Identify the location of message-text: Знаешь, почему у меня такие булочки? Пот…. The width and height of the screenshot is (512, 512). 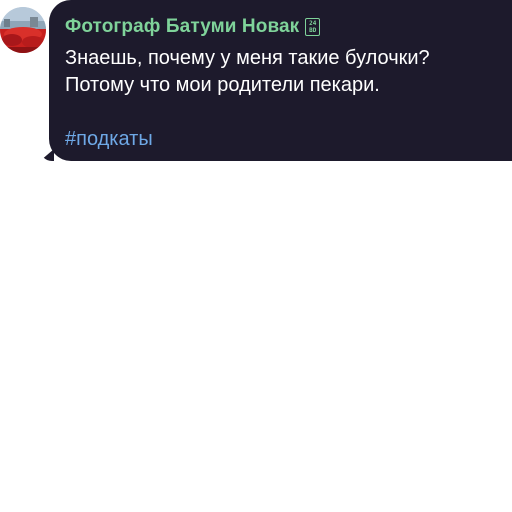
(247, 71).